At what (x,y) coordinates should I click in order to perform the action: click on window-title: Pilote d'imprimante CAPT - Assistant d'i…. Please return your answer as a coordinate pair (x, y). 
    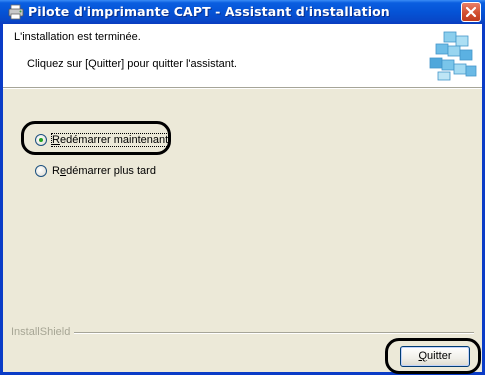
    Looking at the image, I should click on (209, 11).